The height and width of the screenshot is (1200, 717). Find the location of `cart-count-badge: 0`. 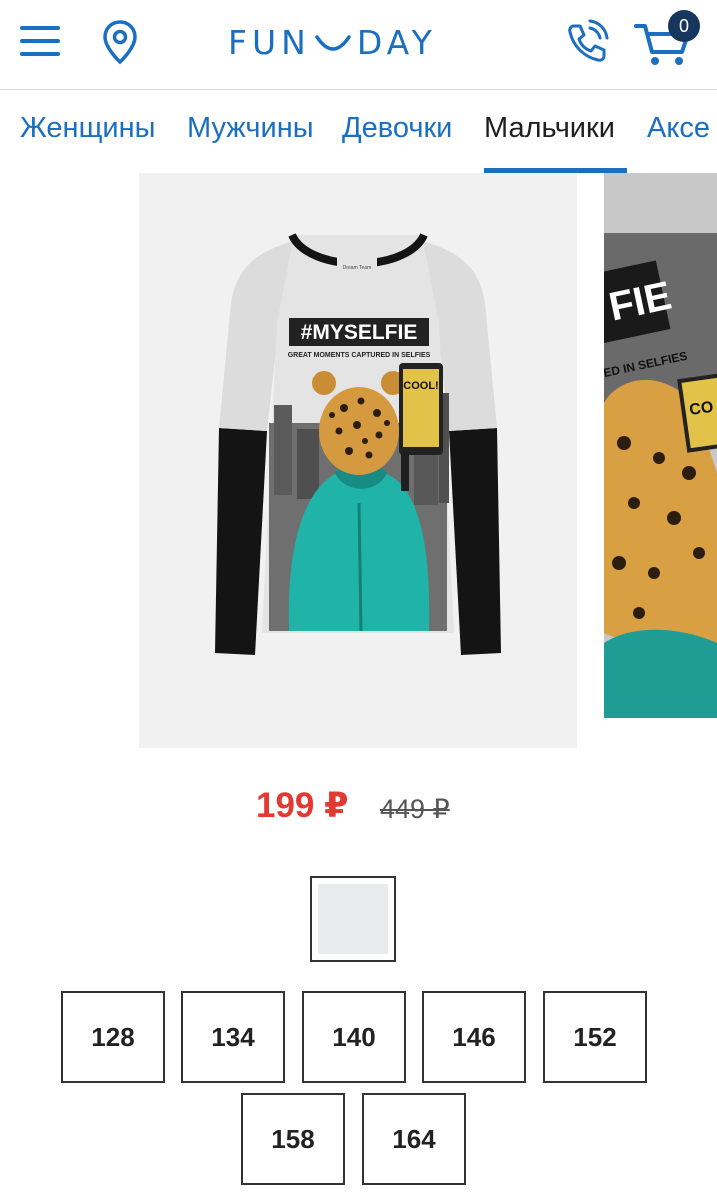

cart-count-badge: 0 is located at coordinates (684, 26).